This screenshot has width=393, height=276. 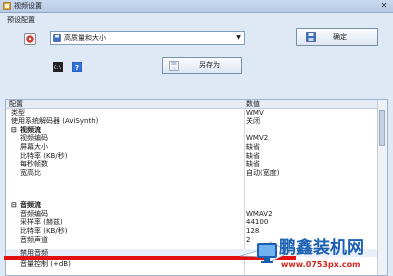 What do you see at coordinates (321, 248) in the screenshot?
I see `watermark-brand: 鹏鑫装机网` at bounding box center [321, 248].